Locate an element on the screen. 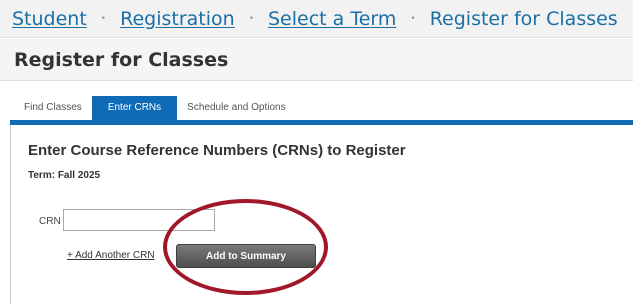 This screenshot has width=633, height=304. breadcrumb-current: Register for Classes is located at coordinates (523, 18).